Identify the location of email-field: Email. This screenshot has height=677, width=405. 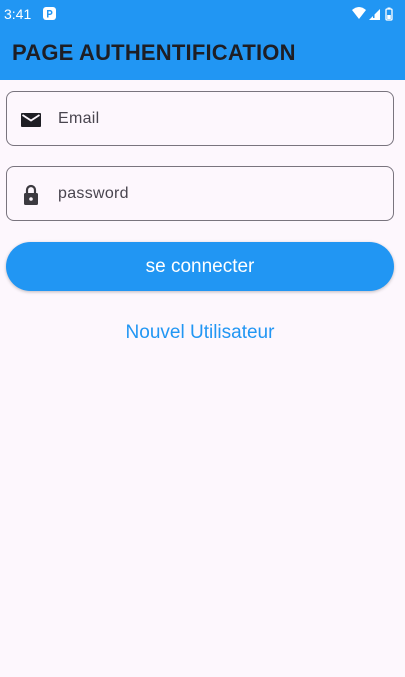
(200, 118).